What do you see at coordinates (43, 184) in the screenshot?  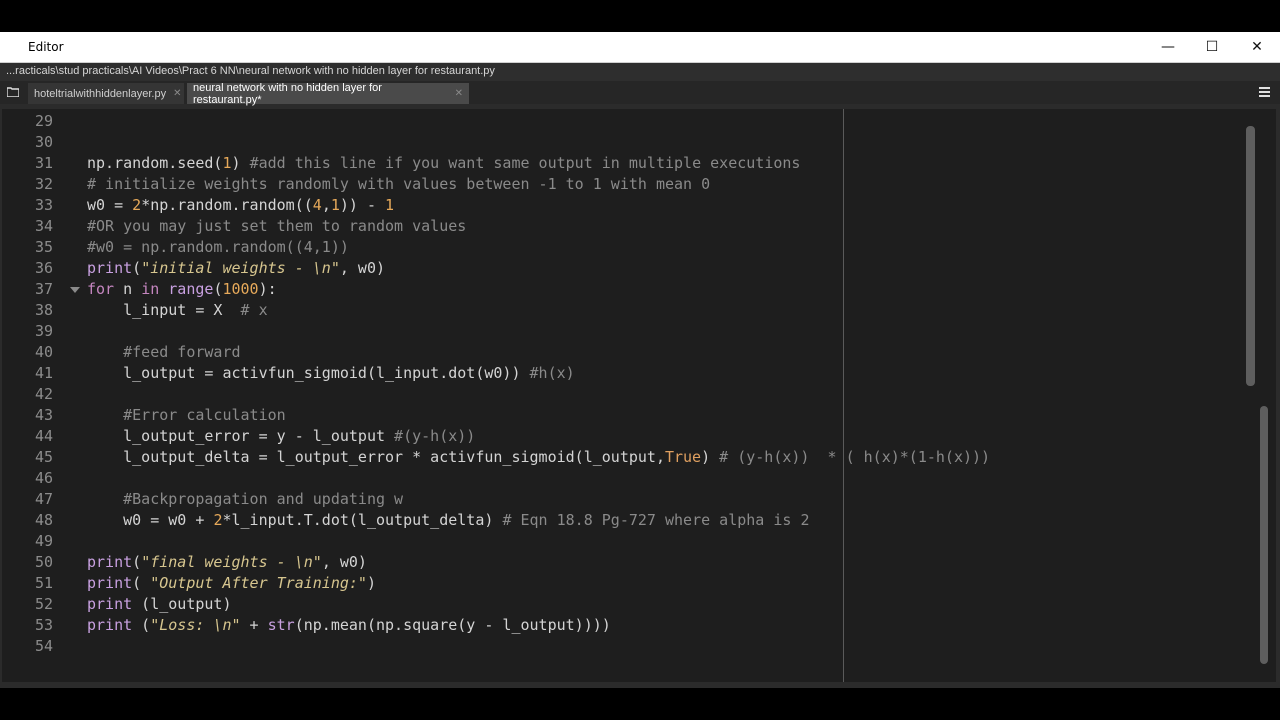 I see `line-number: 32` at bounding box center [43, 184].